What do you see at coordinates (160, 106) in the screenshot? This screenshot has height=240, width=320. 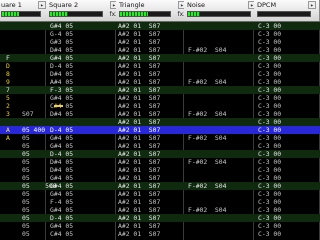 I see `pattern-row: 2C#4 05A#2 01 S07C-3 00` at bounding box center [160, 106].